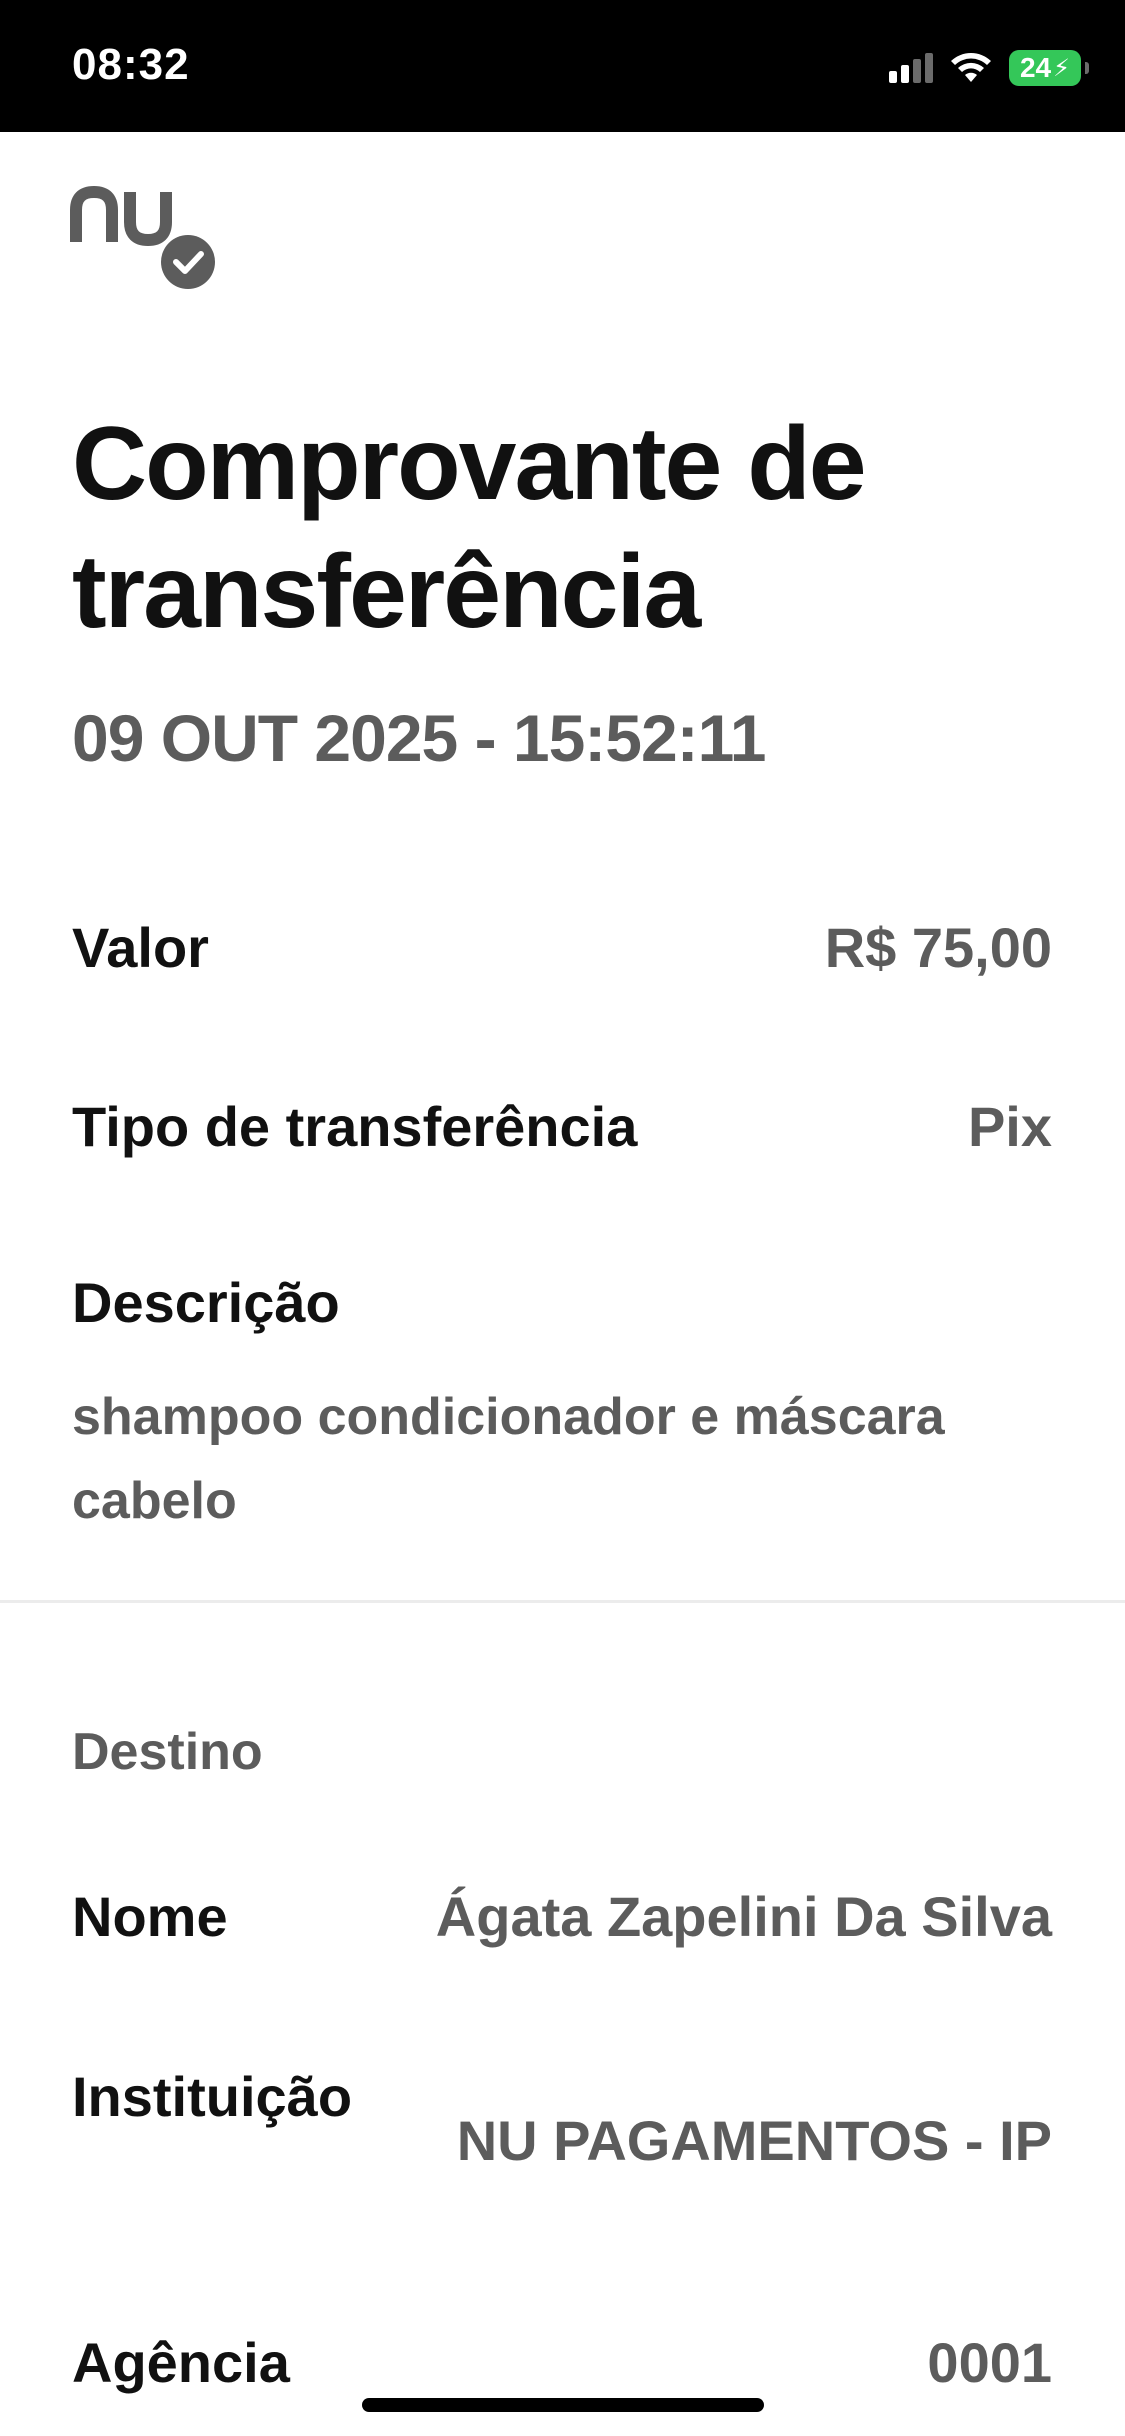  Describe the element at coordinates (938, 947) in the screenshot. I see `valor-value: R$ 75,00` at that location.